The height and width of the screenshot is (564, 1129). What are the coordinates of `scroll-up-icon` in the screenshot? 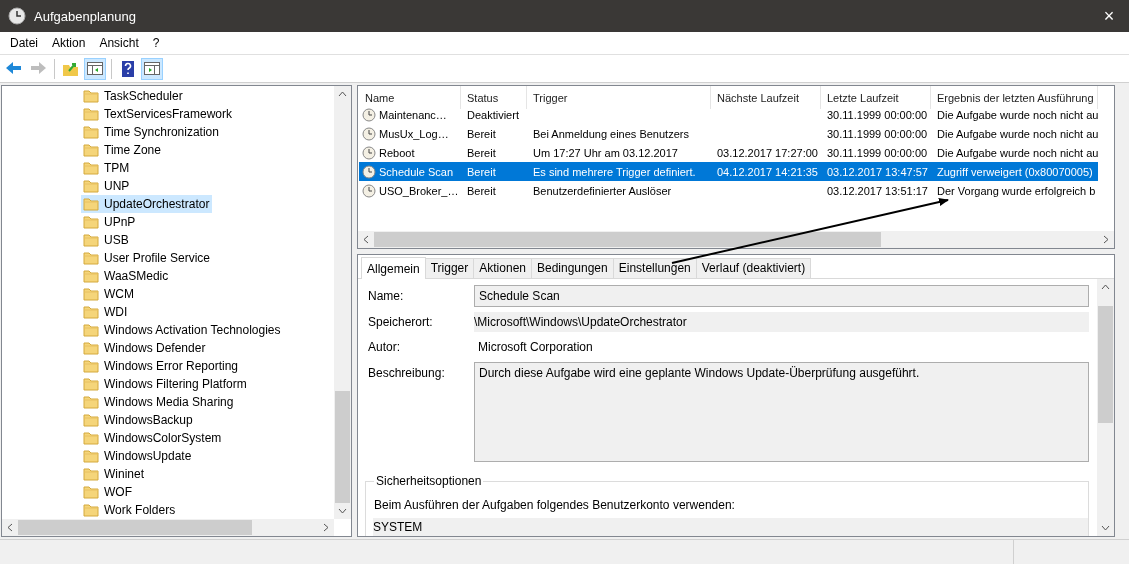 It's located at (342, 94).